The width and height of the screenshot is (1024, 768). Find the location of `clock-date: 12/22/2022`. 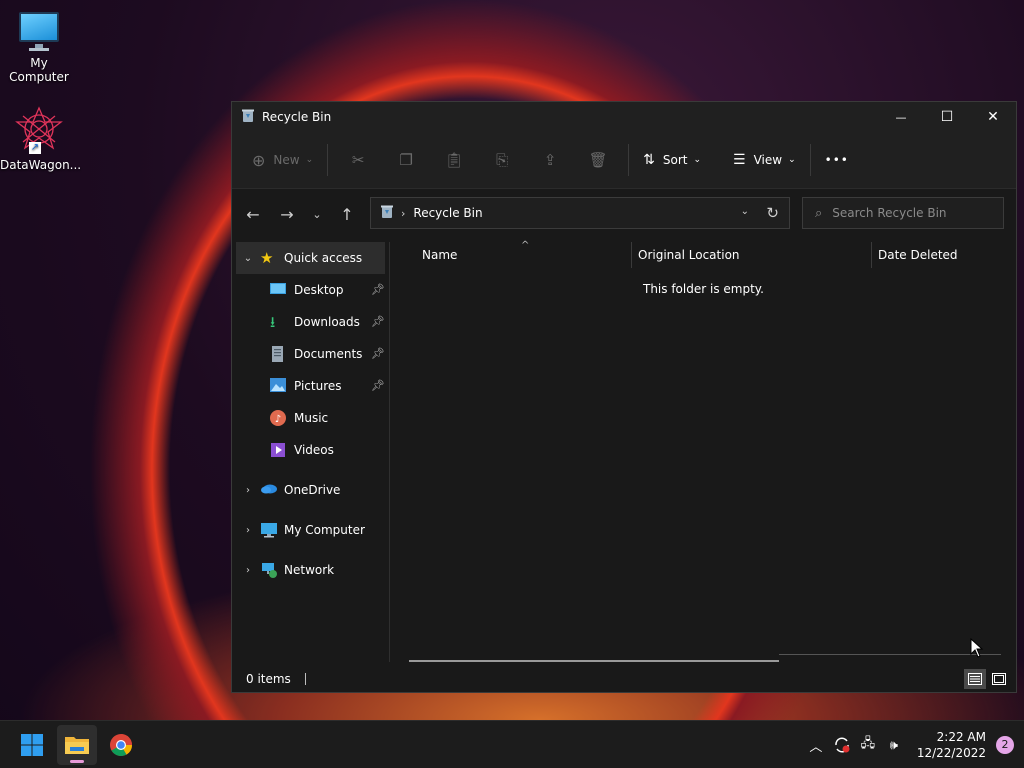

clock-date: 12/22/2022 is located at coordinates (951, 753).